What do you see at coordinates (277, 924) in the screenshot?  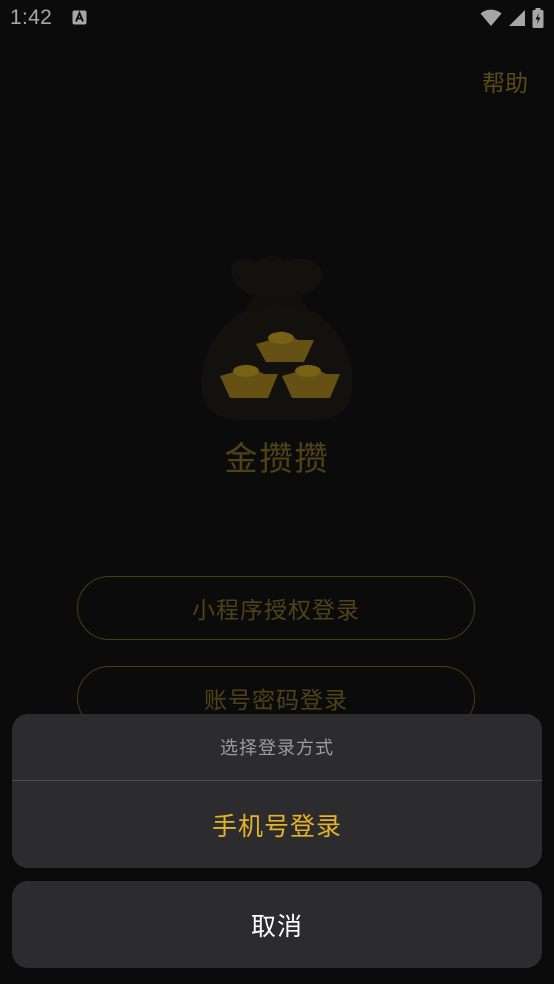 I see `cancel-button: 取消` at bounding box center [277, 924].